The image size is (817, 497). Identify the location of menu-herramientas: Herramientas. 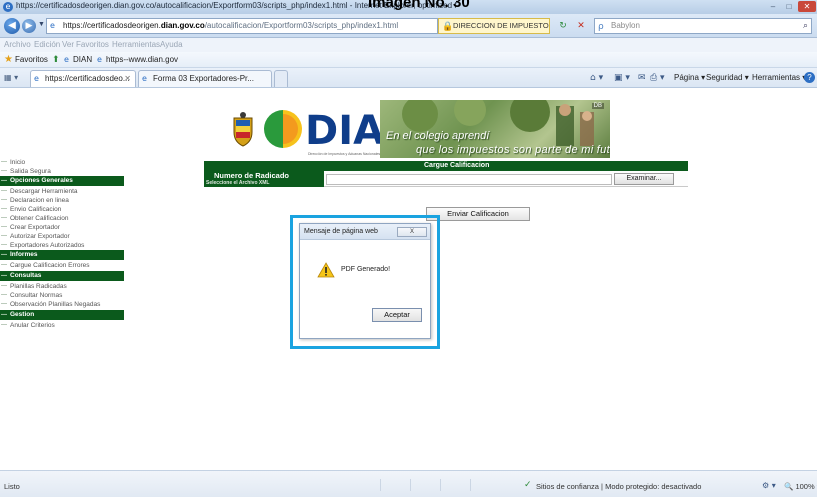
(136, 45).